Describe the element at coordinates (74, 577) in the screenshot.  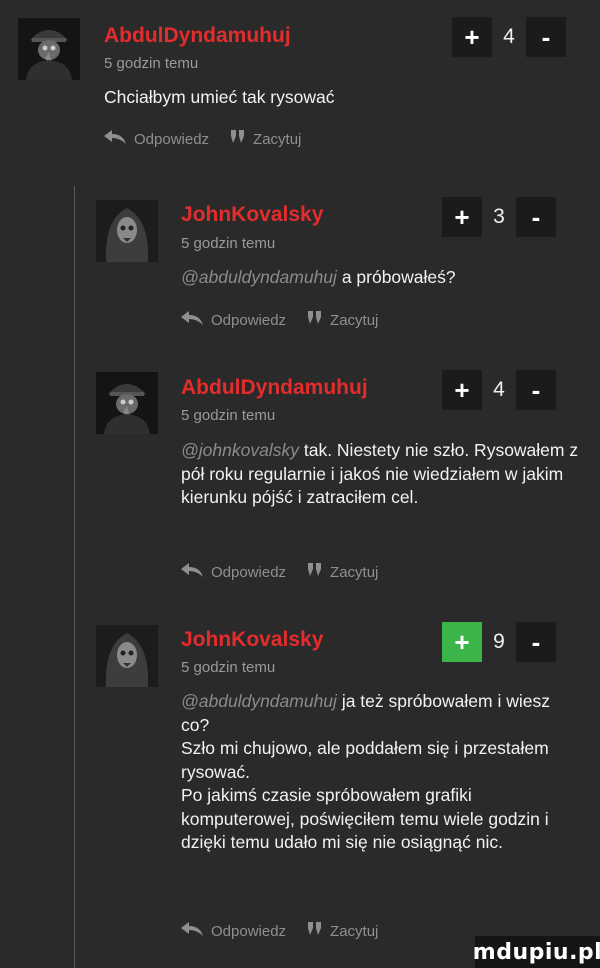
I see `thread-line` at that location.